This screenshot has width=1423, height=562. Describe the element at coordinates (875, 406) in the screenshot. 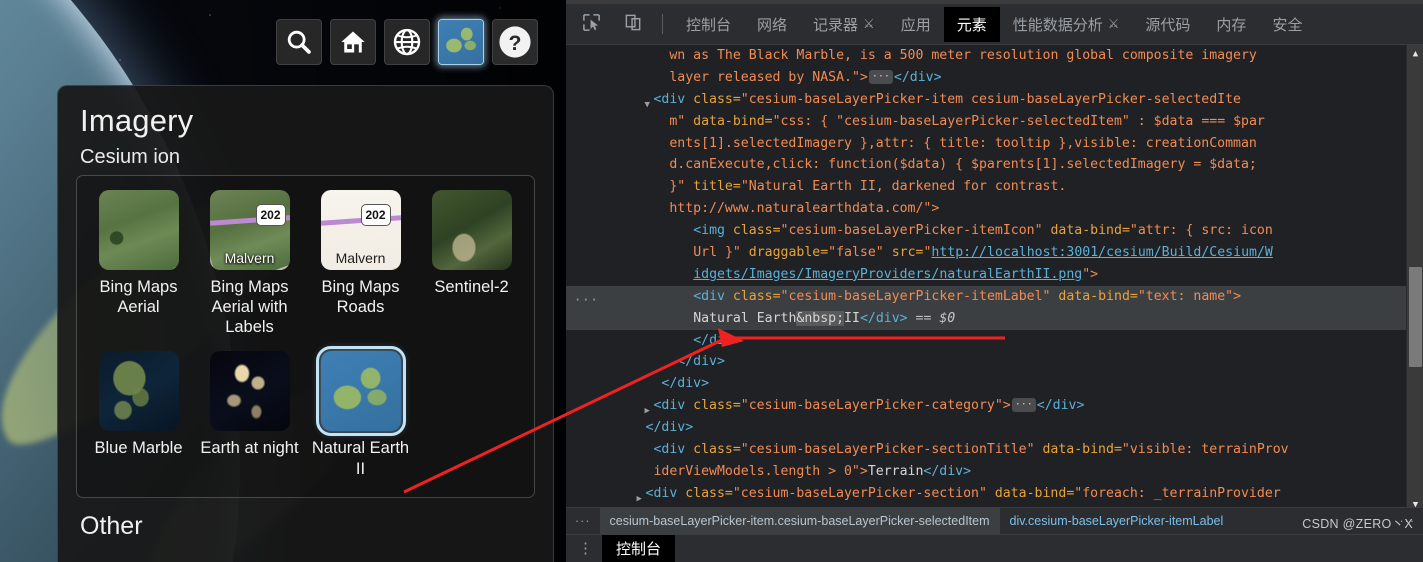

I see `code-token: "cesium-baseLayerPicker-category">` at that location.